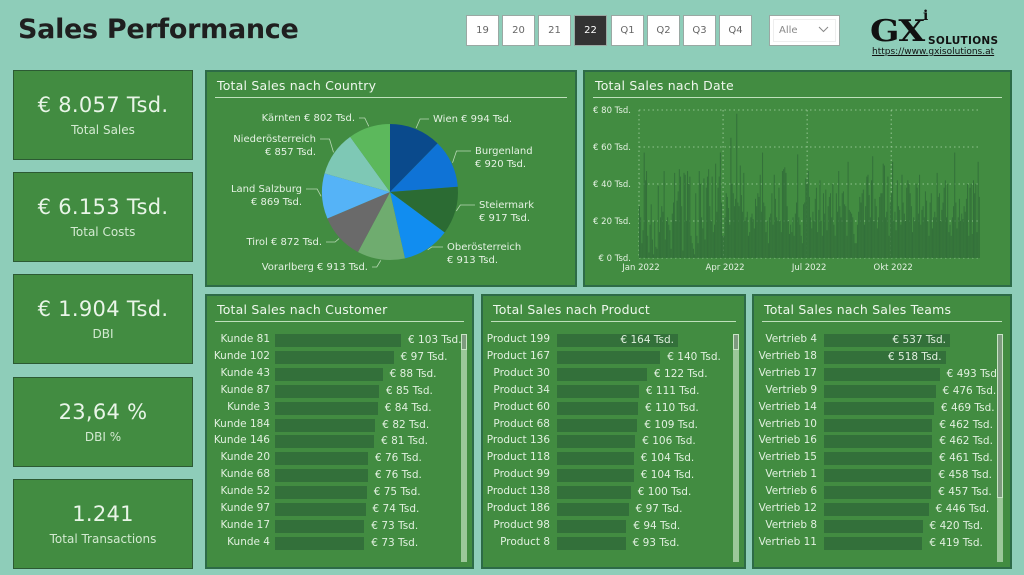 The height and width of the screenshot is (575, 1024). What do you see at coordinates (804, 30) in the screenshot?
I see `month-dropdown: Alle` at bounding box center [804, 30].